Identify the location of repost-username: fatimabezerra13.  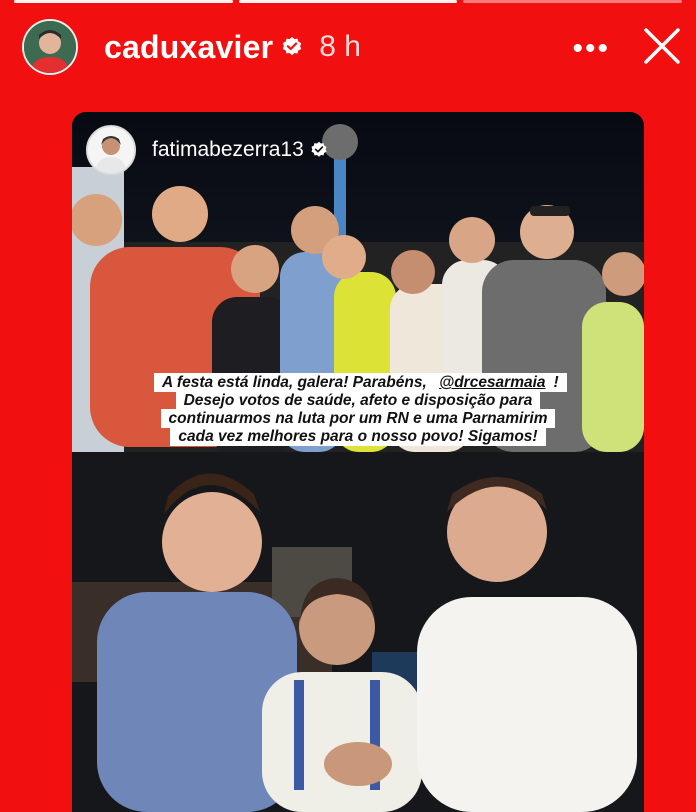
(228, 150).